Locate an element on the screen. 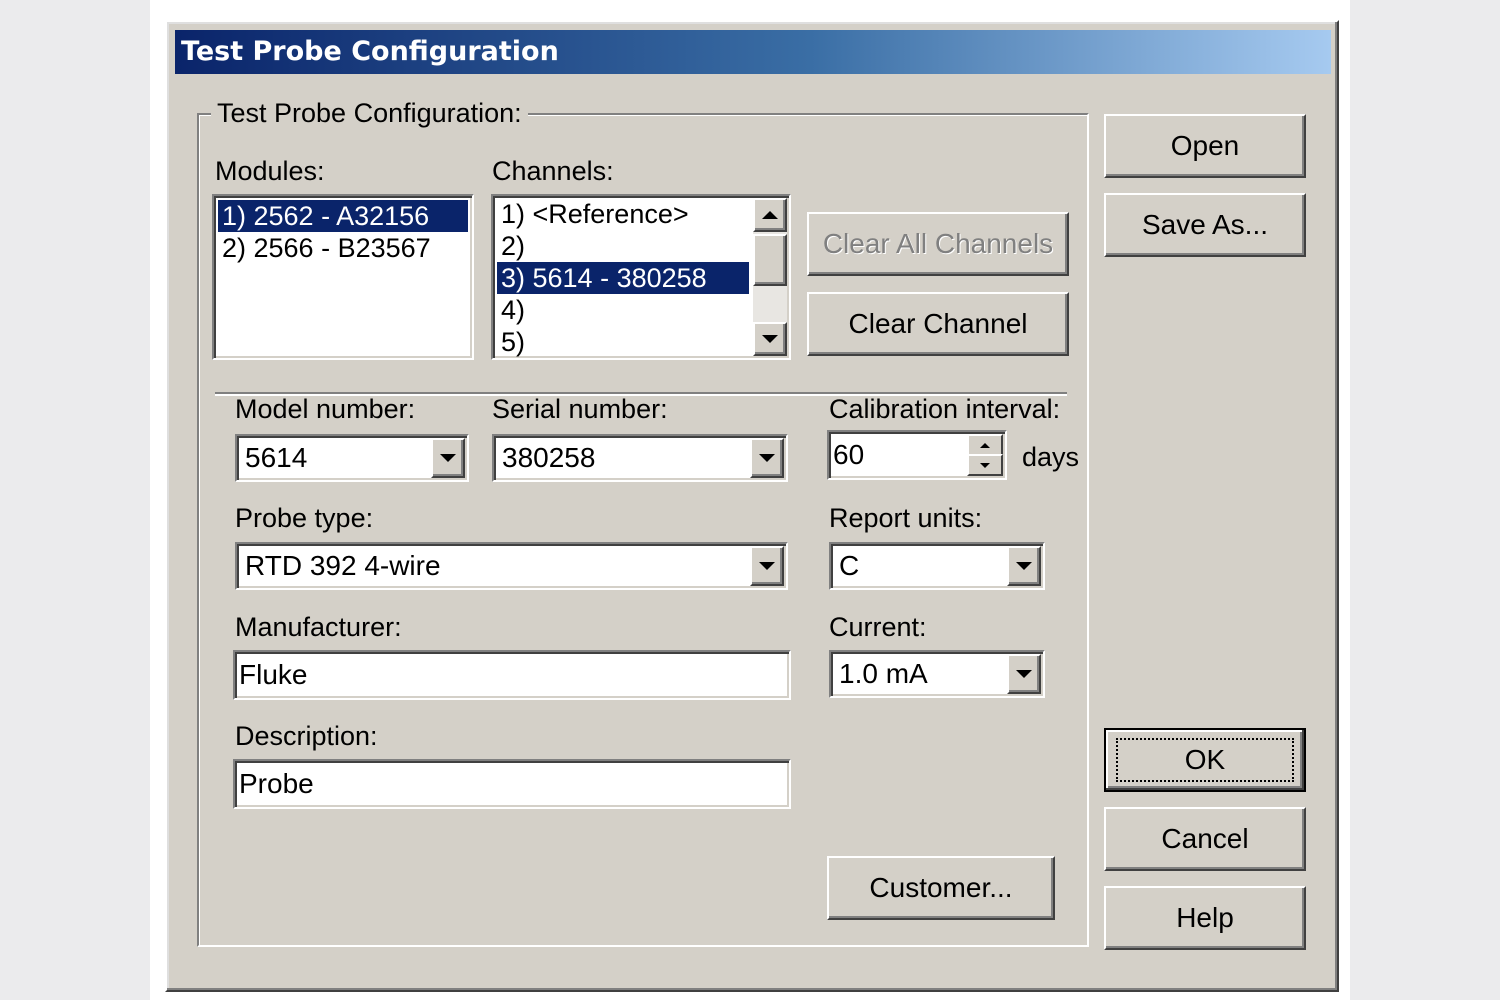  clear-all-channels-label: Clear All Channels is located at coordinates (938, 243).